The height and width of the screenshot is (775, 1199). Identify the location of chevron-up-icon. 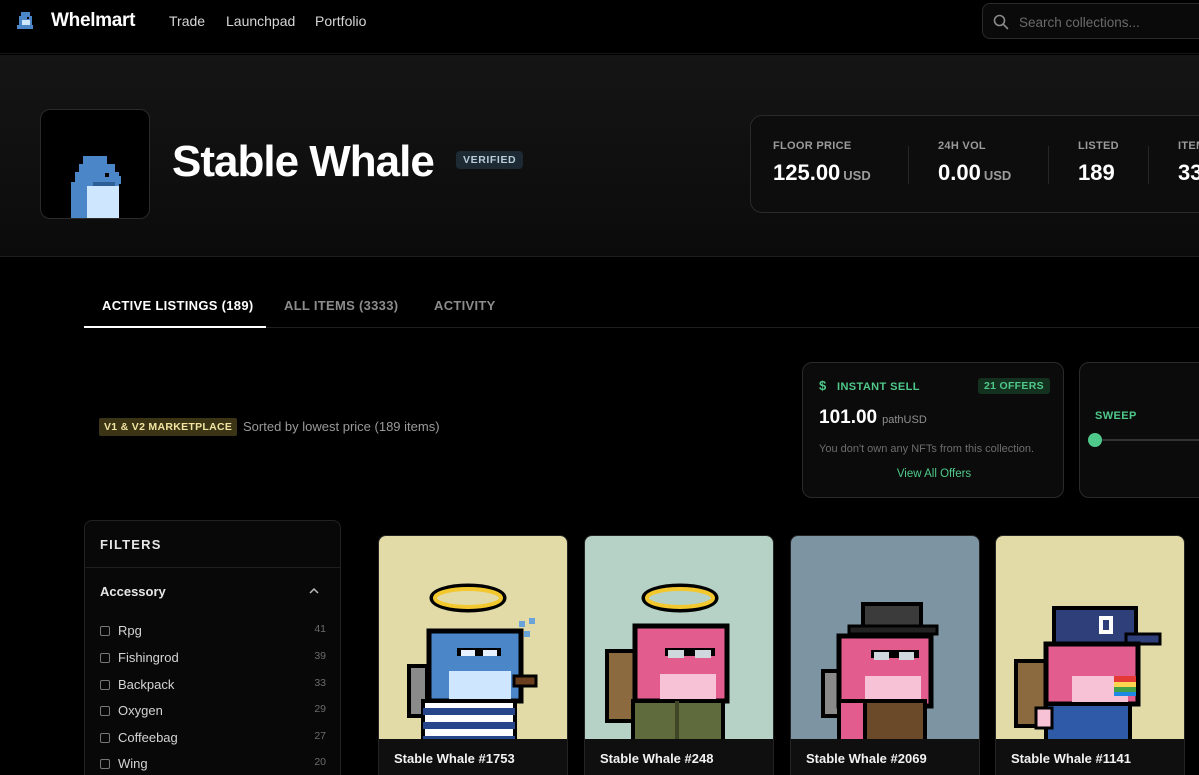
(314, 593).